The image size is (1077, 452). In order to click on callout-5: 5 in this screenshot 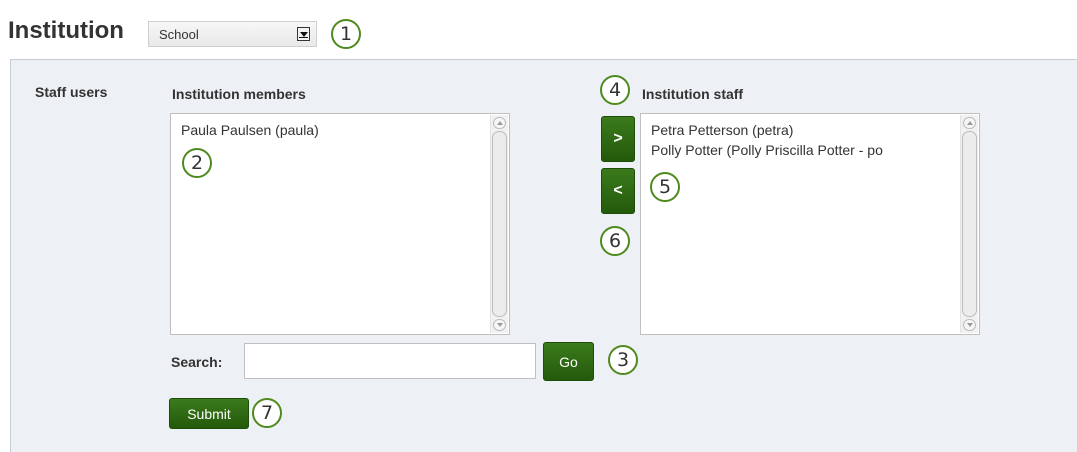, I will do `click(665, 187)`.